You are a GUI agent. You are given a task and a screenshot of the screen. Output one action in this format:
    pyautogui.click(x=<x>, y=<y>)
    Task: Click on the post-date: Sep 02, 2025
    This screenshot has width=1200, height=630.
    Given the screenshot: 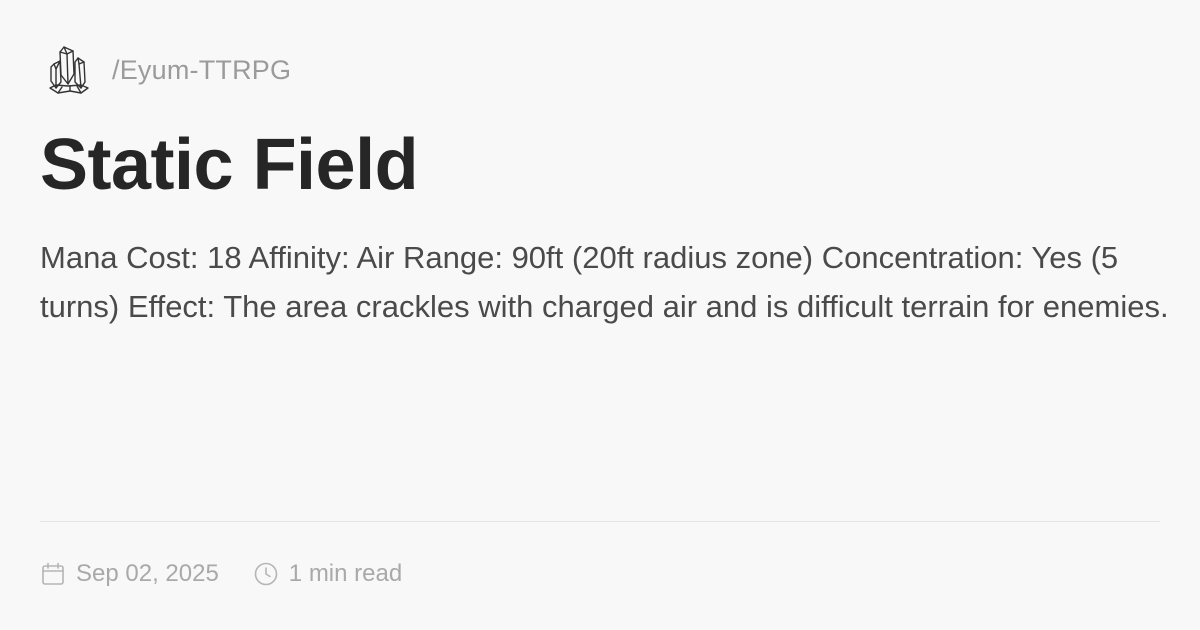 What is the action you would take?
    pyautogui.click(x=147, y=573)
    